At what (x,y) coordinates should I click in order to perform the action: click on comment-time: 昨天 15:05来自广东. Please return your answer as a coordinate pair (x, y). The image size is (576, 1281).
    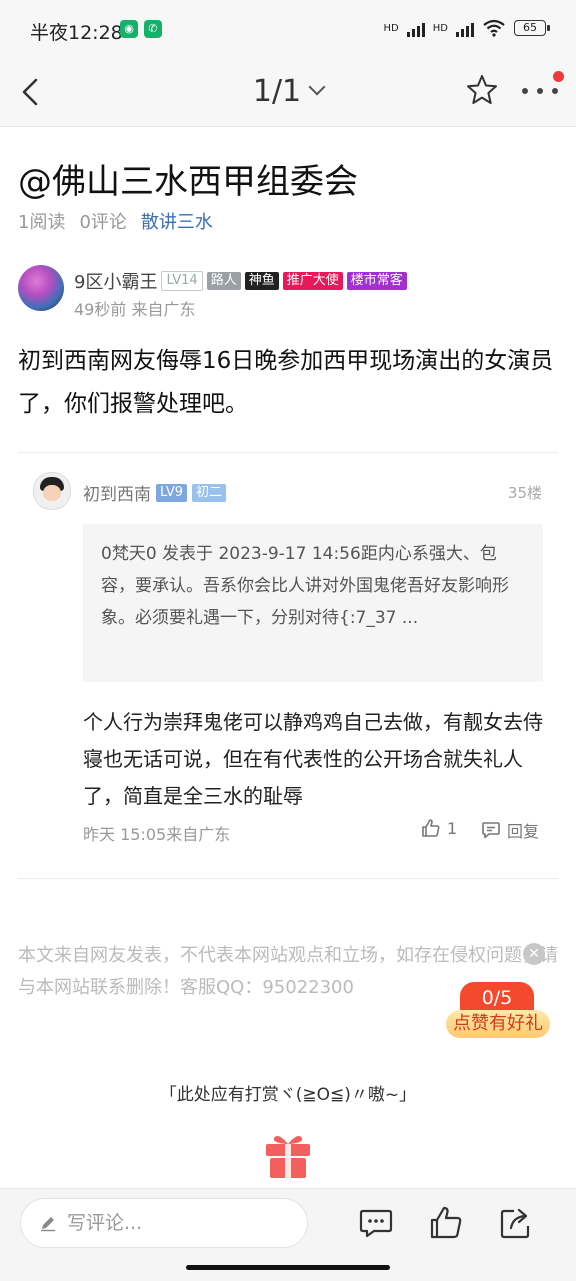
    Looking at the image, I should click on (157, 834).